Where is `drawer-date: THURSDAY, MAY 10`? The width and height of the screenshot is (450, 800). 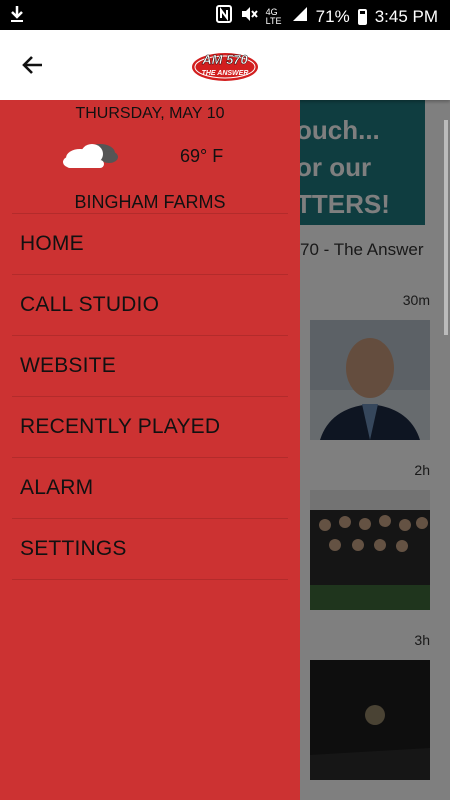
drawer-date: THURSDAY, MAY 10 is located at coordinates (150, 113).